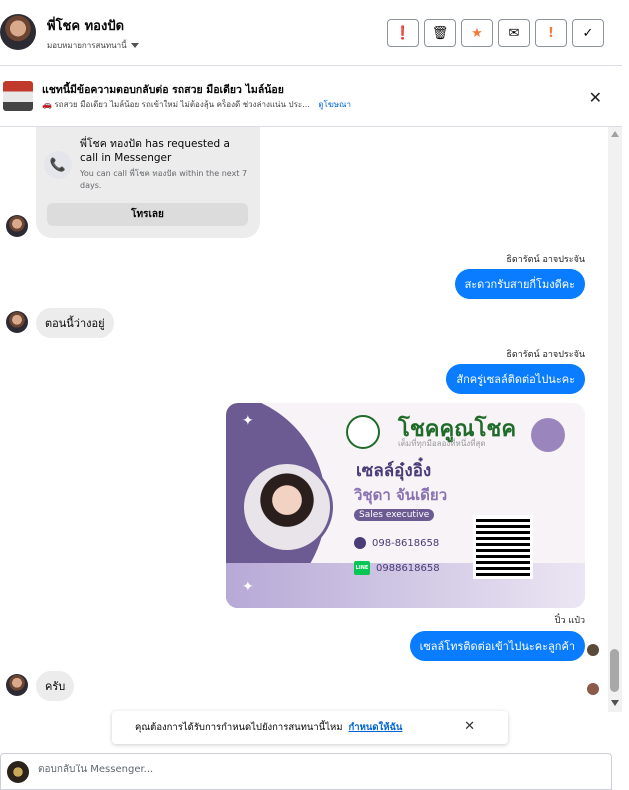 The image size is (629, 790). What do you see at coordinates (134, 45) in the screenshot?
I see `chevron-down-icon` at bounding box center [134, 45].